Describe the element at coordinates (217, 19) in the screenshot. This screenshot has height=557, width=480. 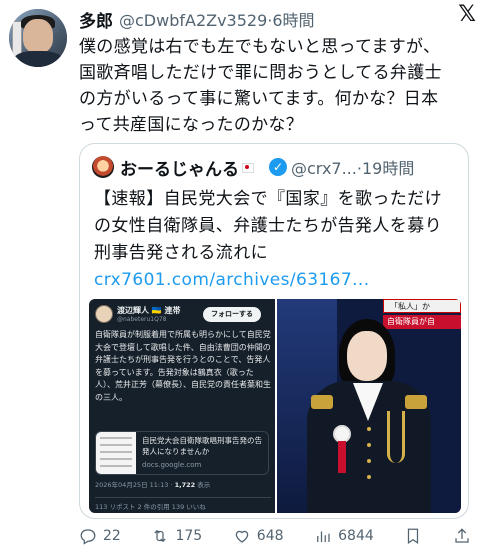
I see `author-handle: @cDwbfA2Zv3529·6時間` at that location.